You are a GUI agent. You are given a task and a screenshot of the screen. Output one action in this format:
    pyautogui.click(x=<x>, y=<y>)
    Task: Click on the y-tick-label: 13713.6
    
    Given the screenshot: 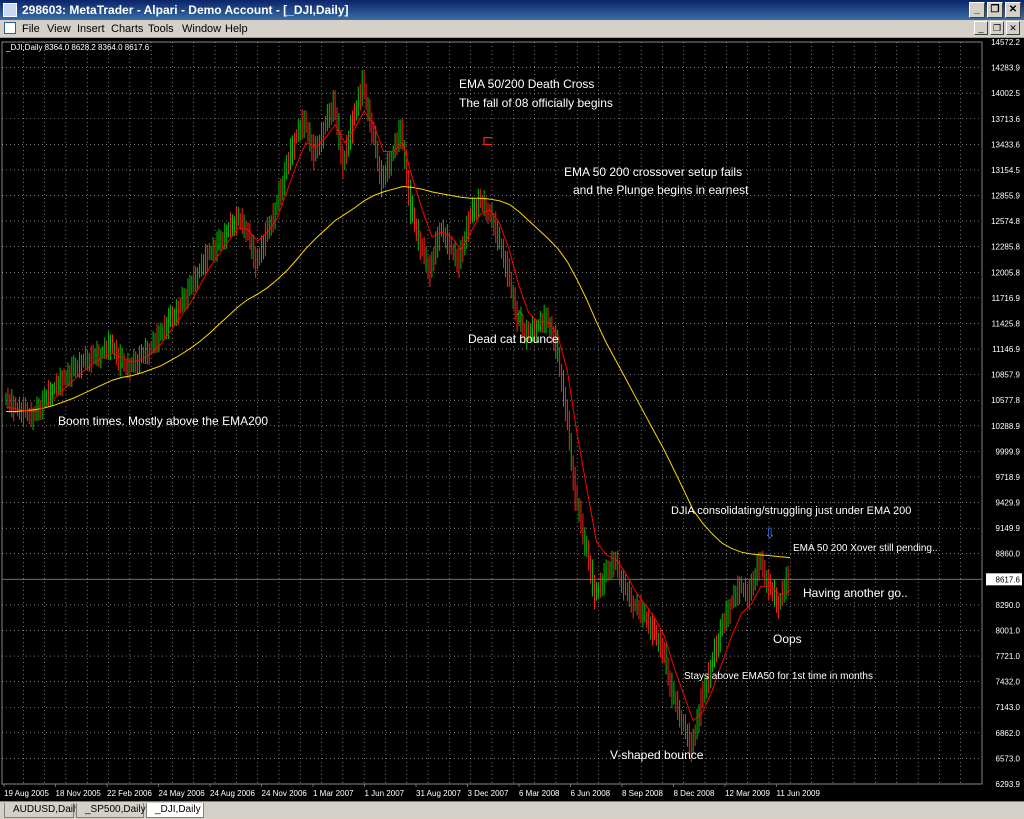 What is the action you would take?
    pyautogui.click(x=1005, y=119)
    